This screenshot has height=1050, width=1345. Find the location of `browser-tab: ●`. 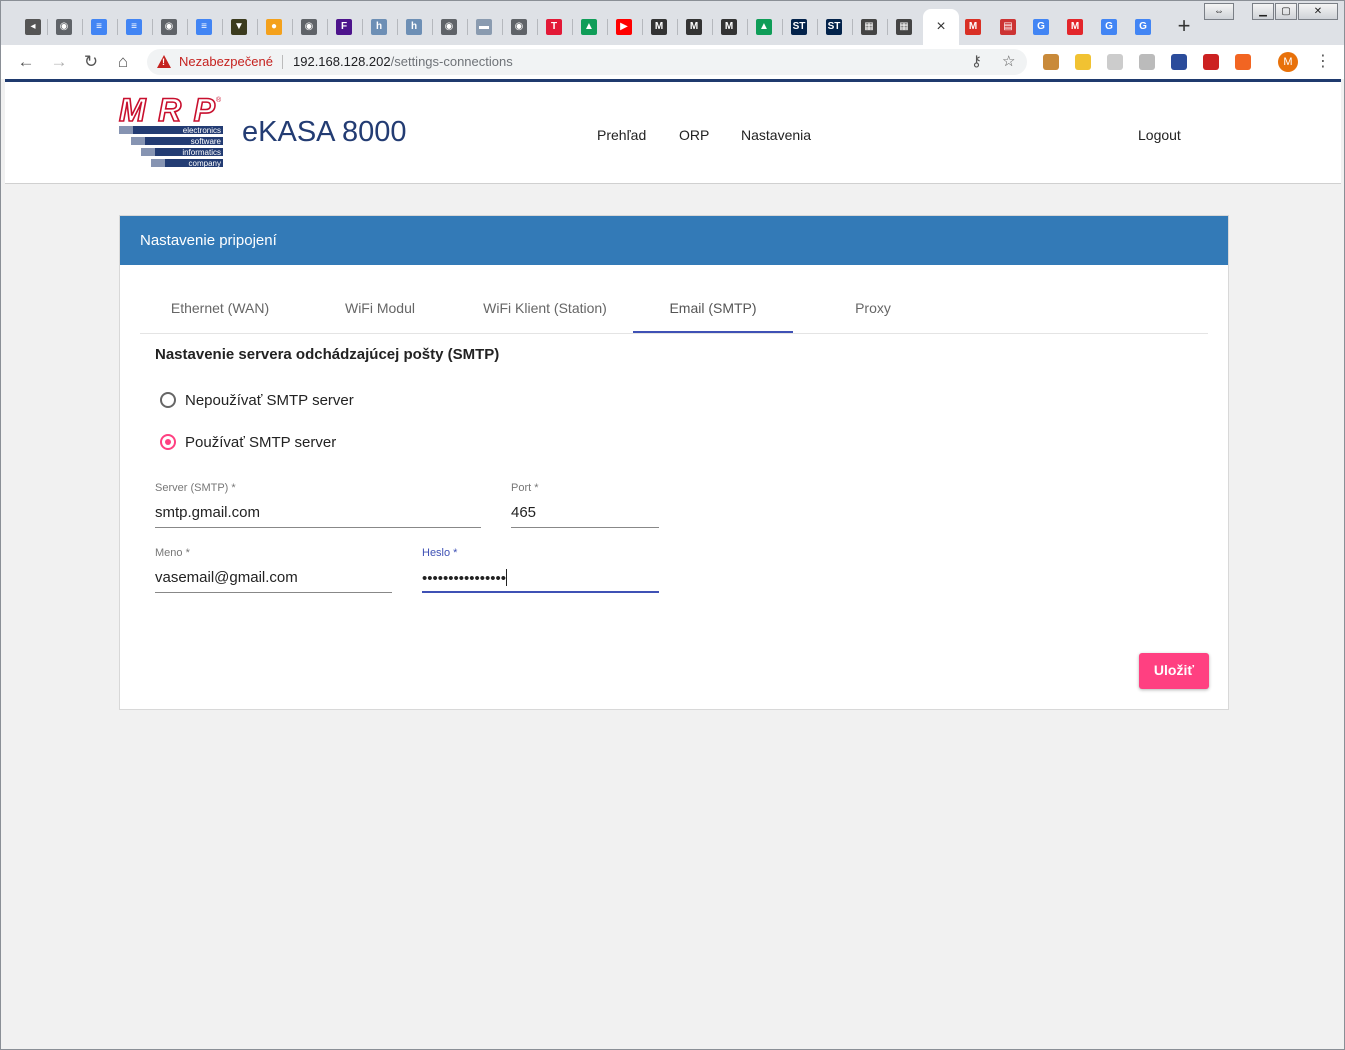

browser-tab: ● is located at coordinates (274, 27).